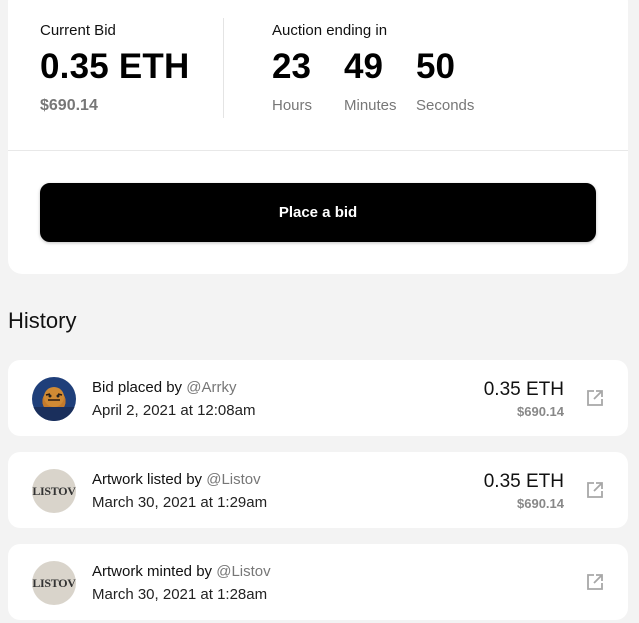 Image resolution: width=639 pixels, height=623 pixels. I want to click on current-bid-label: Current Bid, so click(78, 30).